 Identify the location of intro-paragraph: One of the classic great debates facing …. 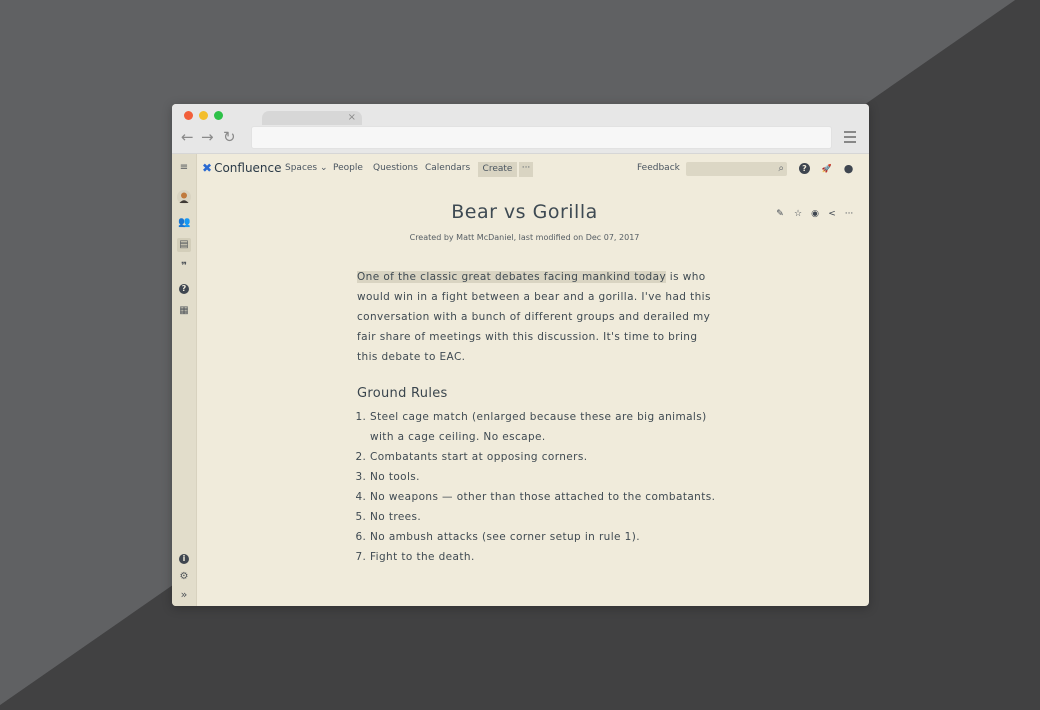
(537, 317).